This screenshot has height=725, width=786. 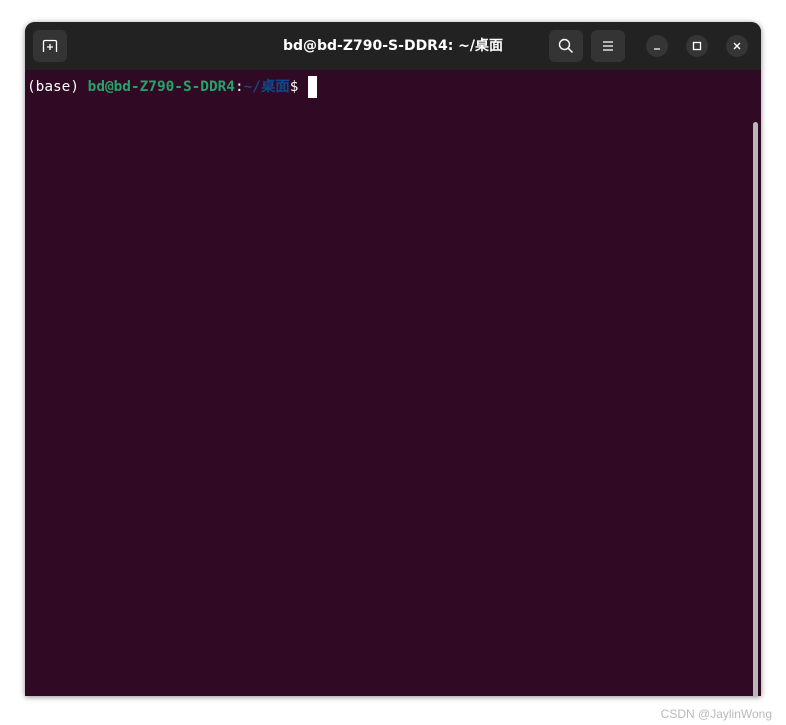 I want to click on conda-env-label: (base), so click(x=53, y=87).